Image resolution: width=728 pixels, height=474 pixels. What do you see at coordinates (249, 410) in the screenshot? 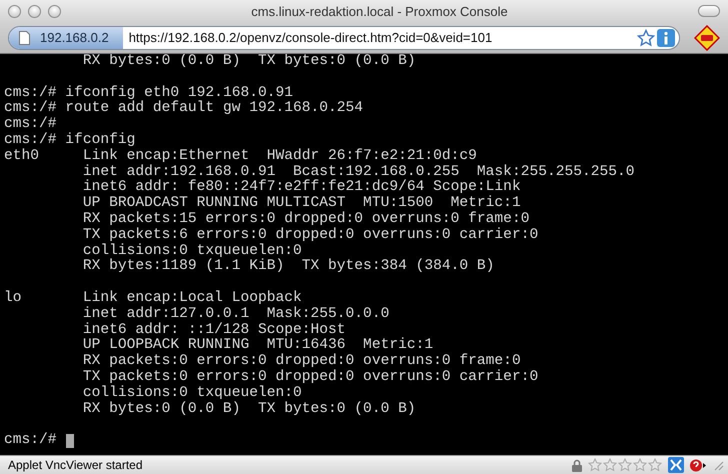
I see `console-line: RX bytes:0 (0.0 B) TX bytes:0 (0.0 B)` at bounding box center [249, 410].